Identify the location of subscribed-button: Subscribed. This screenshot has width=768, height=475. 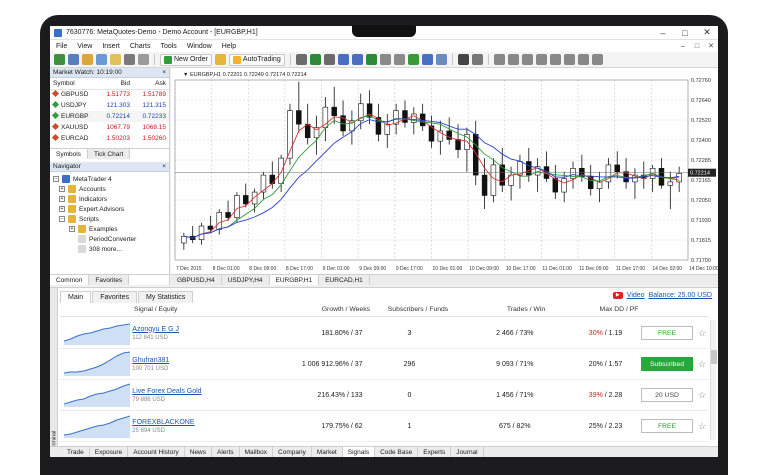
(667, 364).